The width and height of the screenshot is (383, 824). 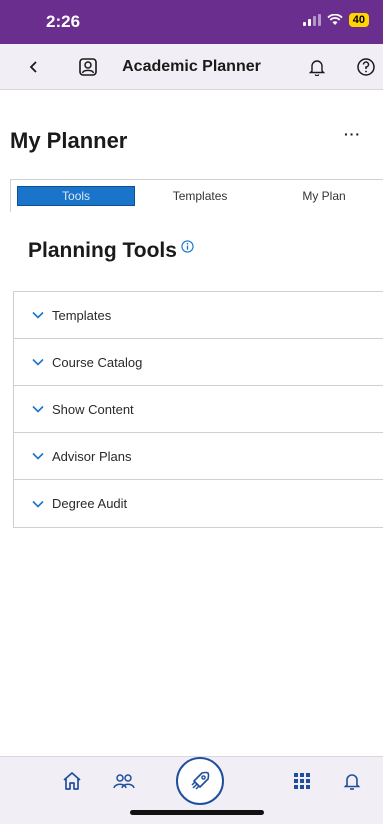 What do you see at coordinates (198, 503) in the screenshot?
I see `accordion-item-degree-audit: Degree Audit` at bounding box center [198, 503].